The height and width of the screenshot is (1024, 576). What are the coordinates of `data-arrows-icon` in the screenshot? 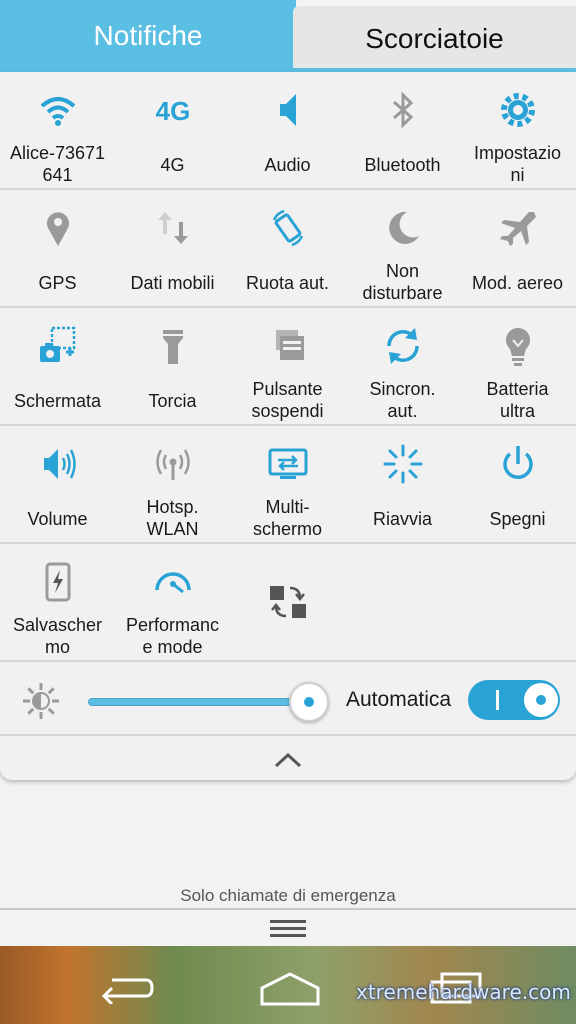 It's located at (173, 228).